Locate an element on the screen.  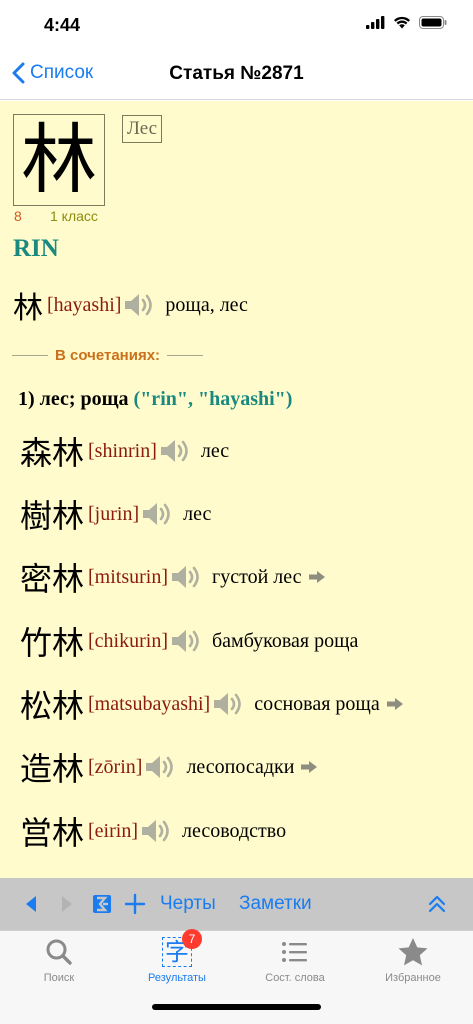
combination-word: 造林 is located at coordinates (52, 769).